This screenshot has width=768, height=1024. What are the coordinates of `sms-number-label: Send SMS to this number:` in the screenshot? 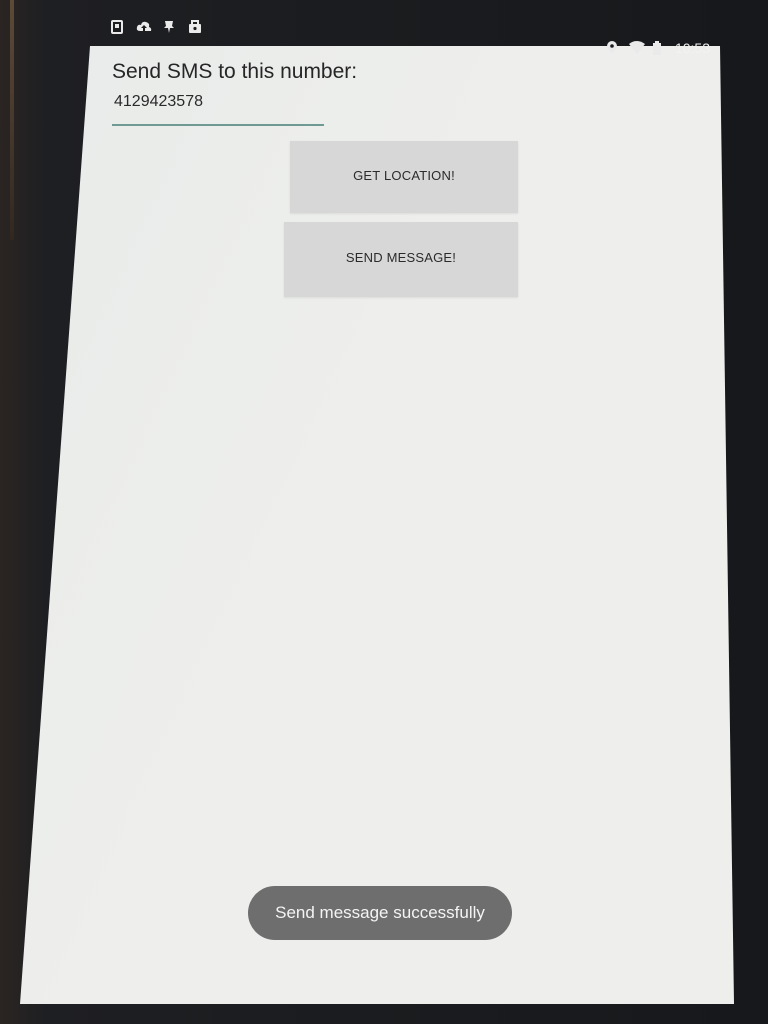 It's located at (235, 71).